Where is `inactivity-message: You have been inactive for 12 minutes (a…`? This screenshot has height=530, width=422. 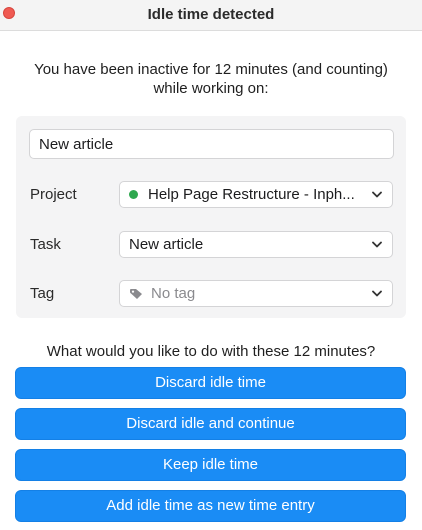 inactivity-message: You have been inactive for 12 minutes (a… is located at coordinates (211, 79).